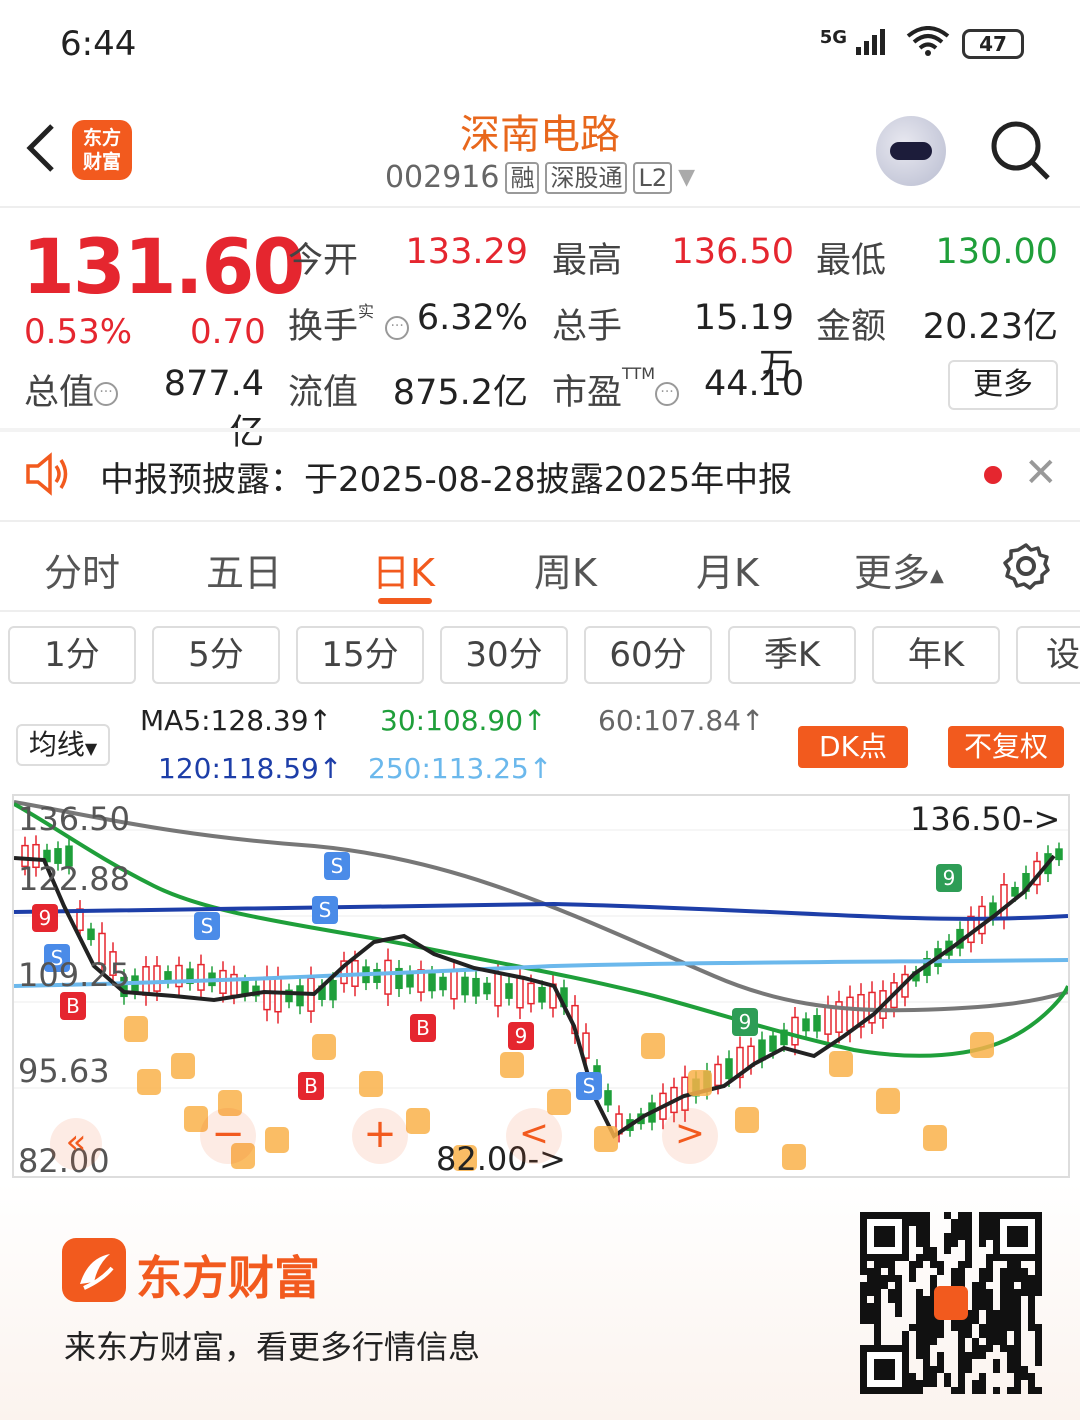 The width and height of the screenshot is (1080, 1420). What do you see at coordinates (853, 747) in the screenshot?
I see `dk-point-button: DK点` at bounding box center [853, 747].